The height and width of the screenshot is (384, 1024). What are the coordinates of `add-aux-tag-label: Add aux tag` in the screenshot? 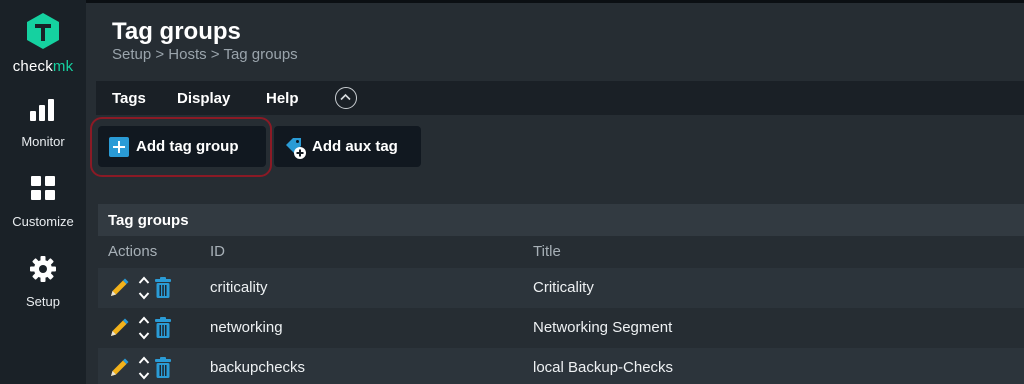 It's located at (355, 146).